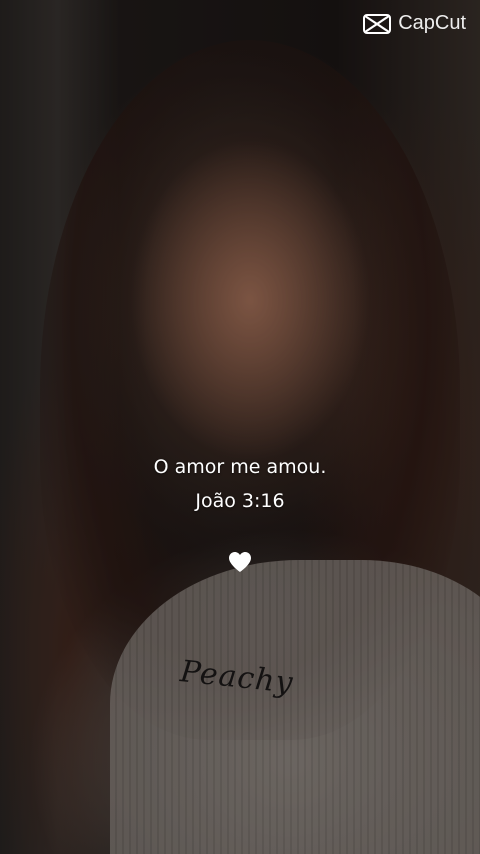 Image resolution: width=480 pixels, height=854 pixels. I want to click on capcut-watermark: CapCut, so click(414, 23).